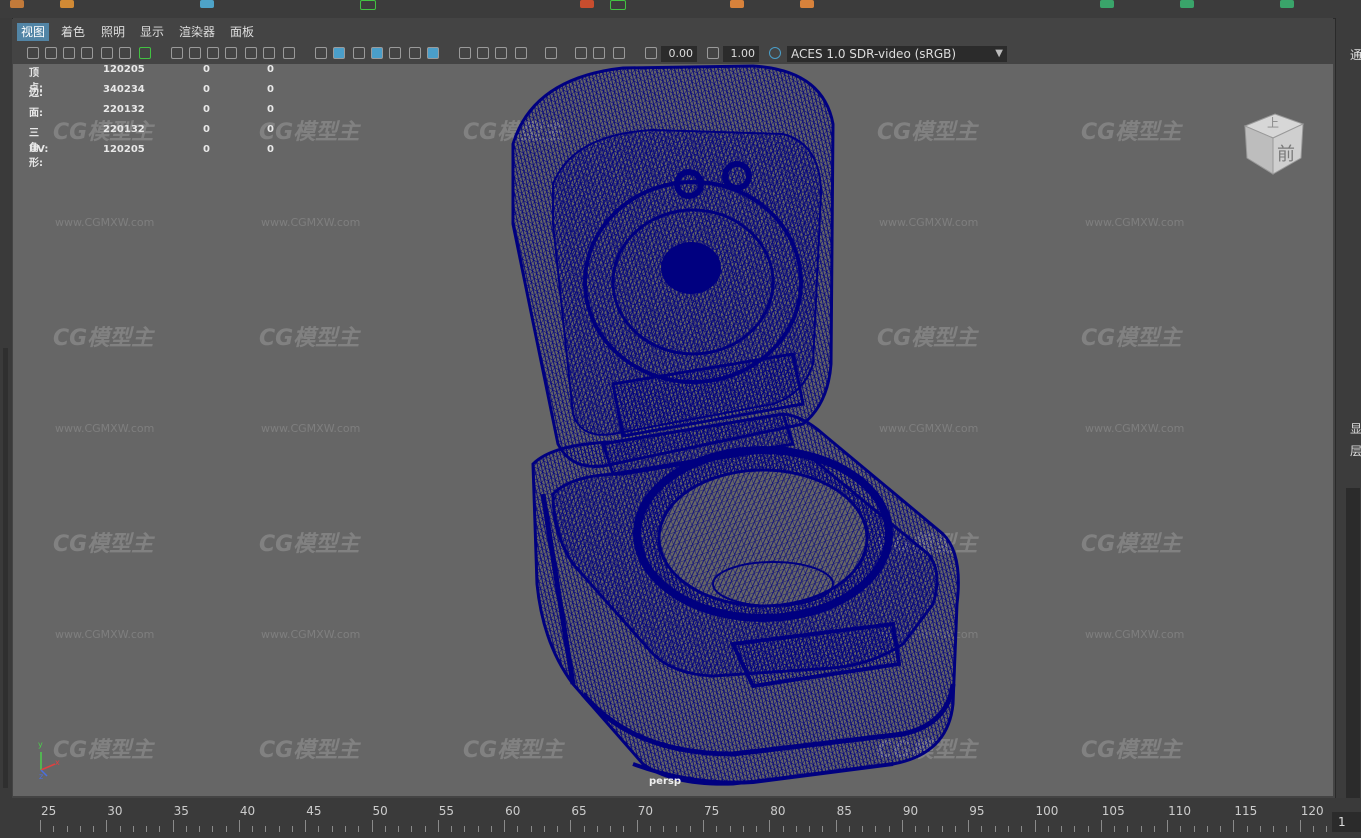  Describe the element at coordinates (415, 53) in the screenshot. I see `textured-icon` at that location.